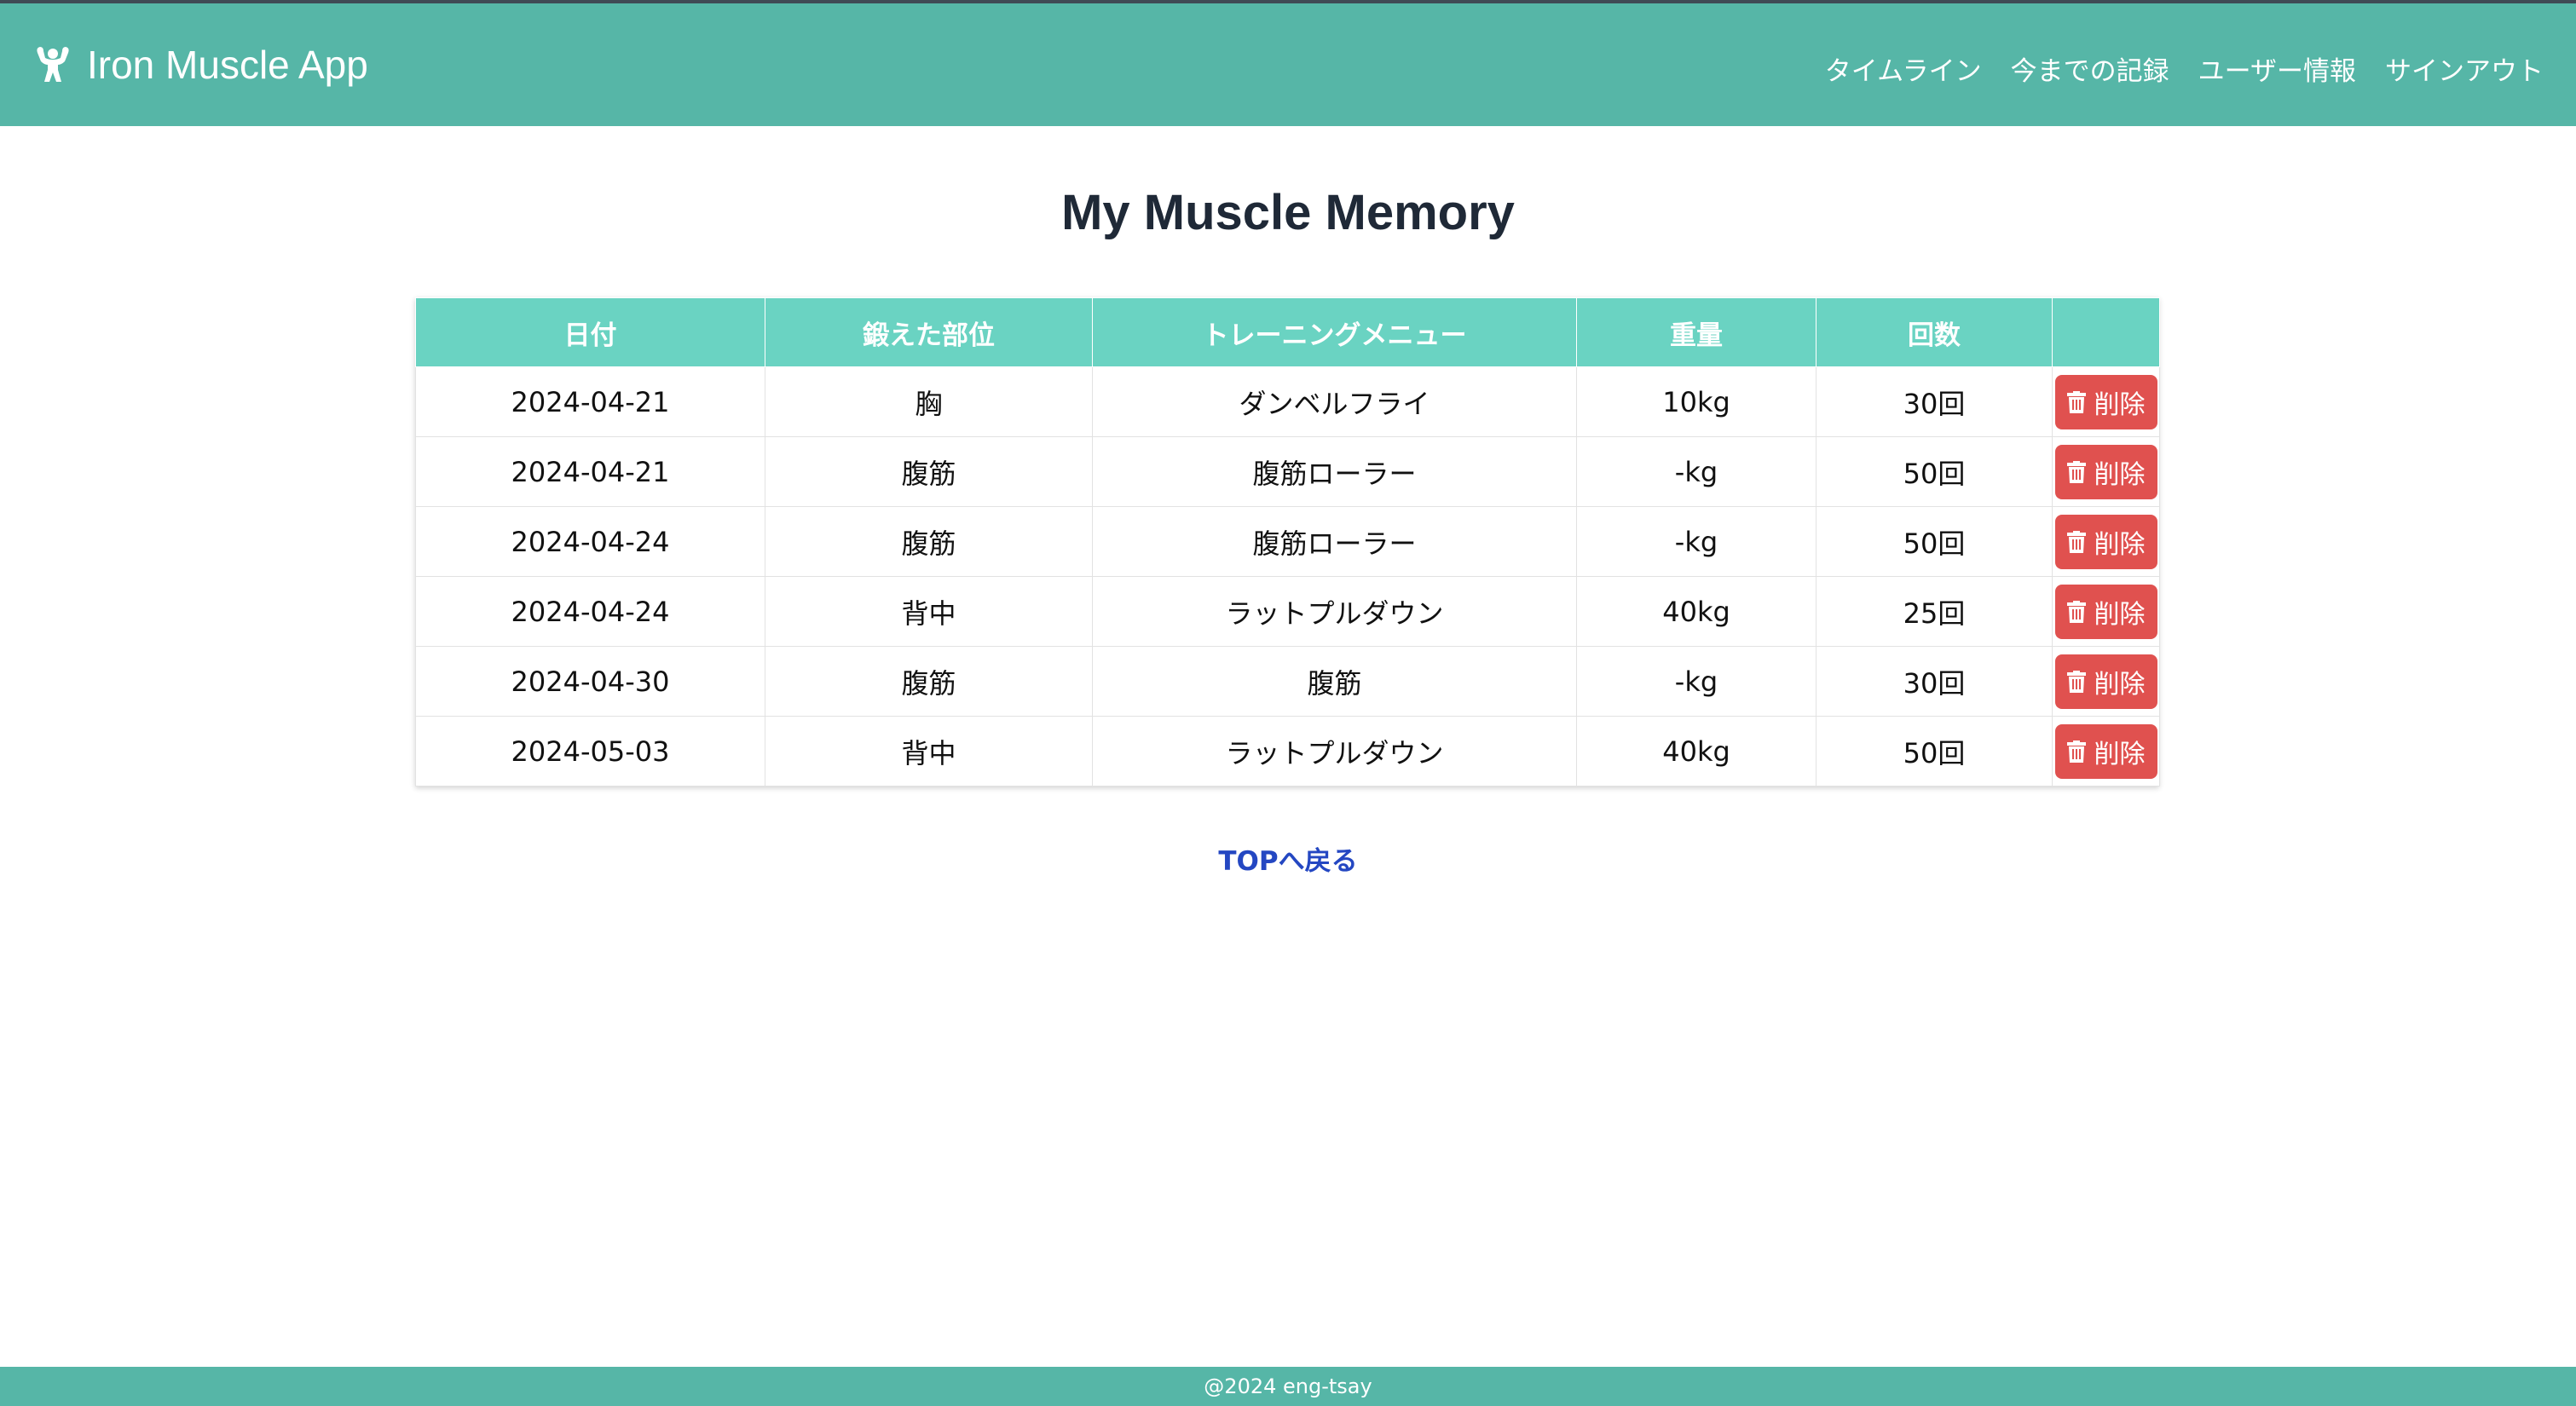 Image resolution: width=2576 pixels, height=1406 pixels. I want to click on header-body-part: 鍛えた部位, so click(929, 332).